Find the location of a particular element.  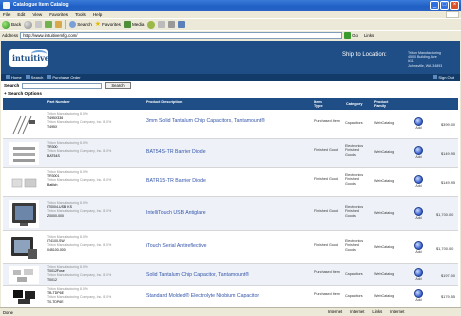

forward-button is located at coordinates (28, 24).